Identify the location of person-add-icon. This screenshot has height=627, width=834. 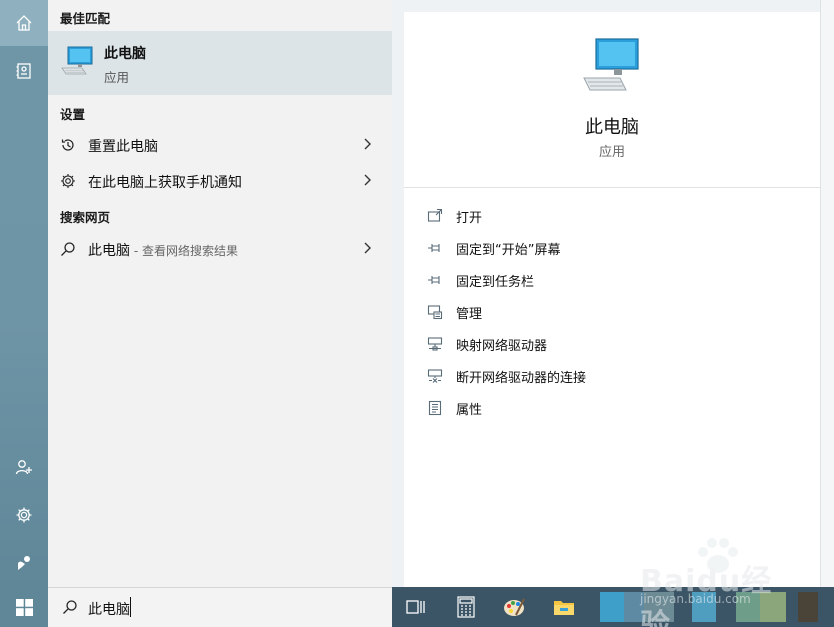
(23, 467).